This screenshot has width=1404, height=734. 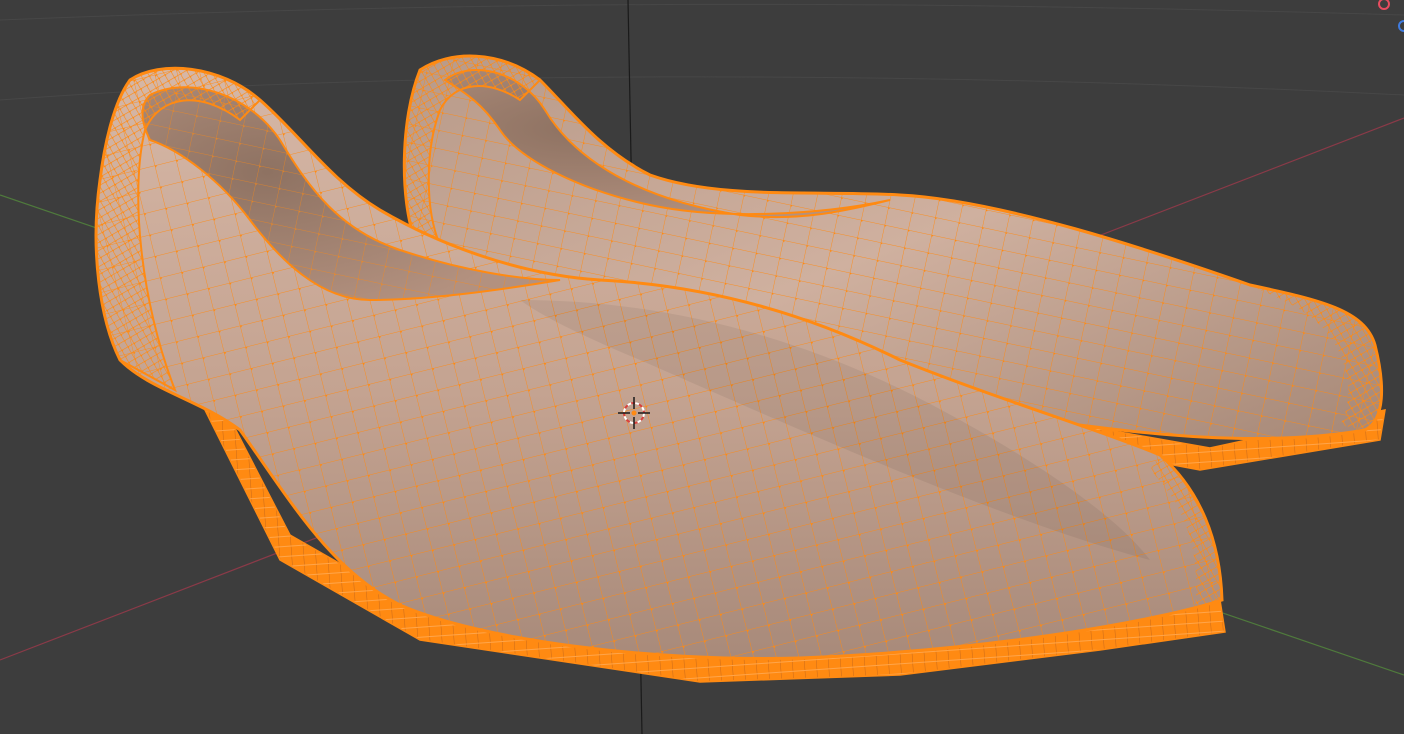 What do you see at coordinates (1401, 26) in the screenshot?
I see `gizmo-y-axis-dot` at bounding box center [1401, 26].